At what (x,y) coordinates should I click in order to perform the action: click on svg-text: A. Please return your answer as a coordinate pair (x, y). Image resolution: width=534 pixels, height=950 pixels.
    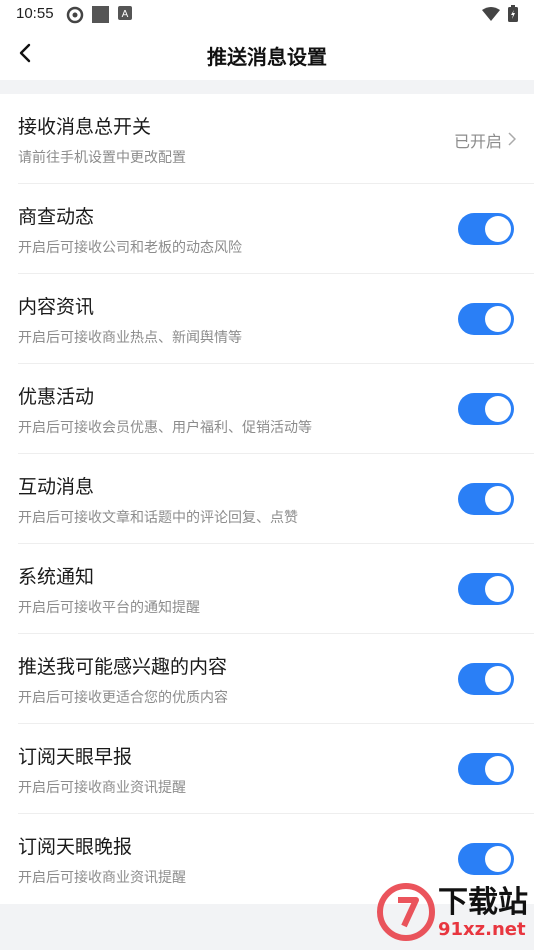
    Looking at the image, I should click on (125, 14).